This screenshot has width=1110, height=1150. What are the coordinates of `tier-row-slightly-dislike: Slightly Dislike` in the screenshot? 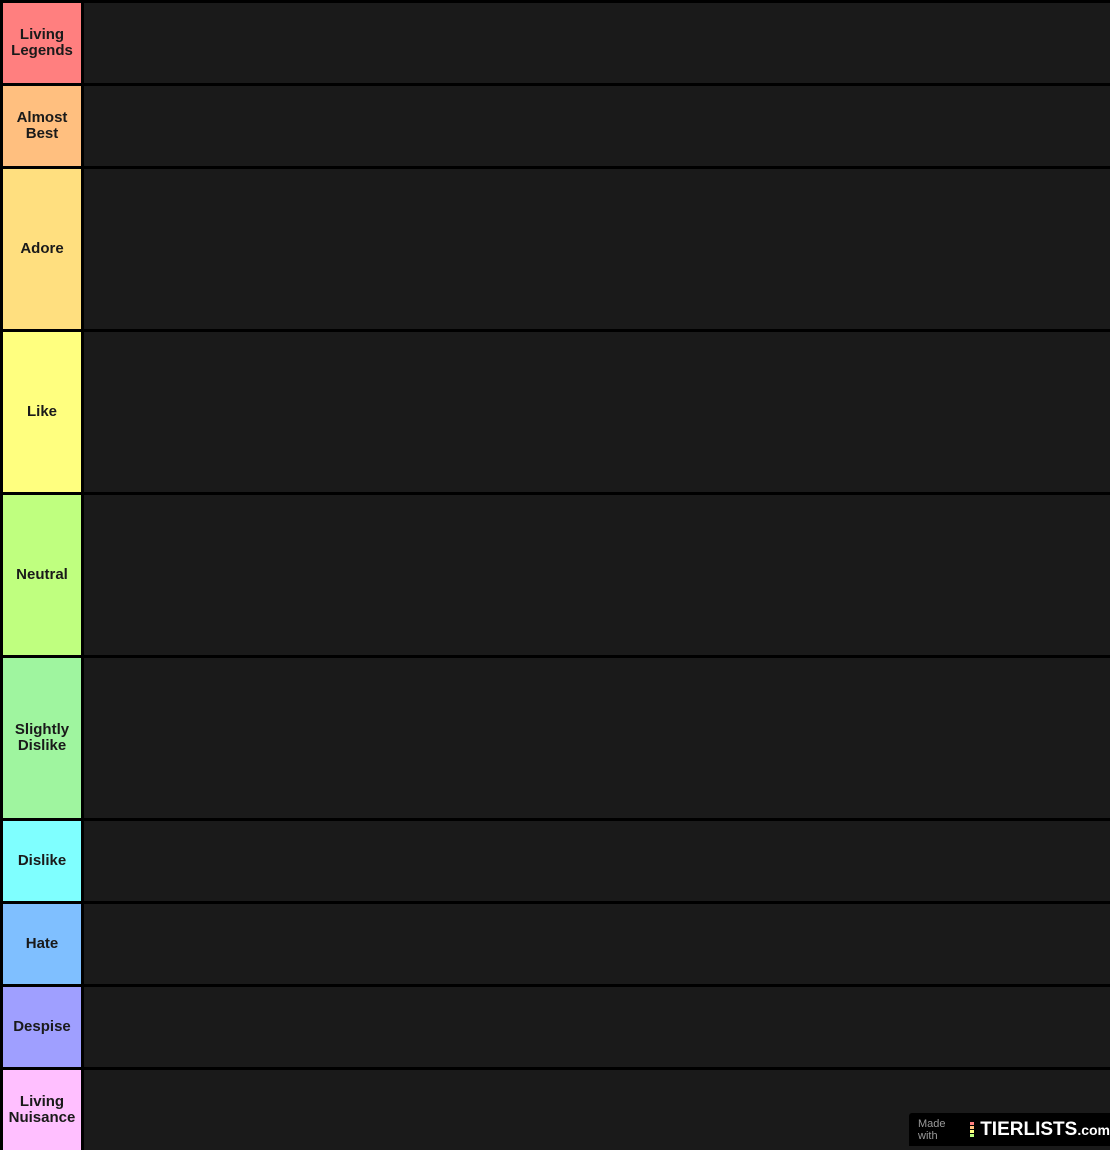 It's located at (555, 738).